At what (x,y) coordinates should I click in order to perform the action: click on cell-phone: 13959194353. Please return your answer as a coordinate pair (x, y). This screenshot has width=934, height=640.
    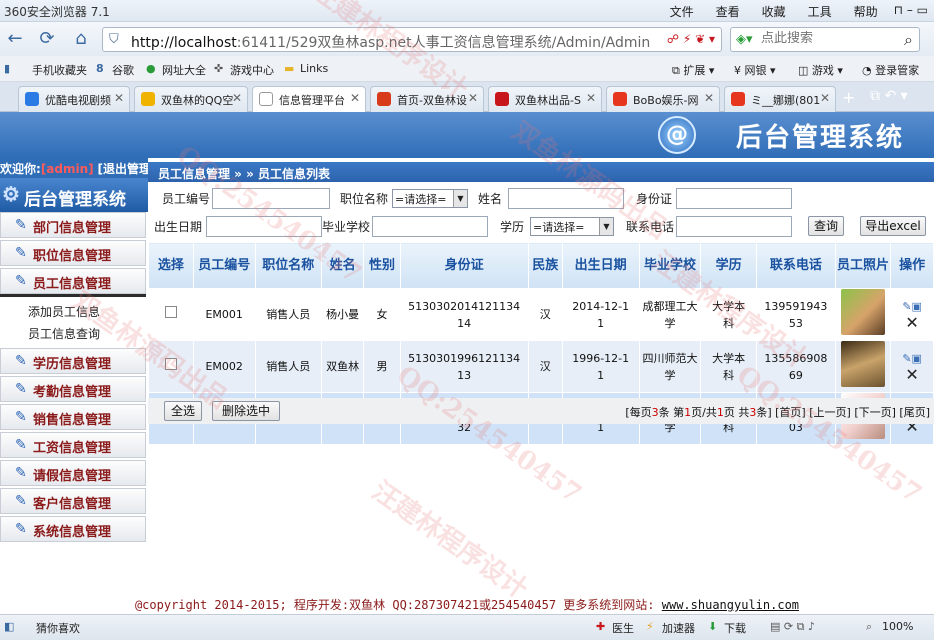
    Looking at the image, I should click on (795, 314).